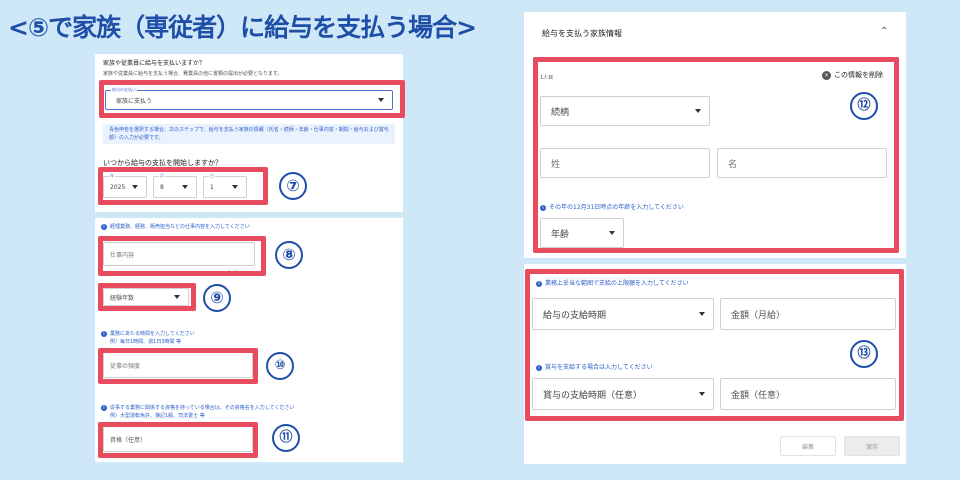  What do you see at coordinates (193, 74) in the screenshot?
I see `q1-subtitle: 家族や従業員に給与を支払う場合、費業員の他に書類の提出が必要となります。` at bounding box center [193, 74].